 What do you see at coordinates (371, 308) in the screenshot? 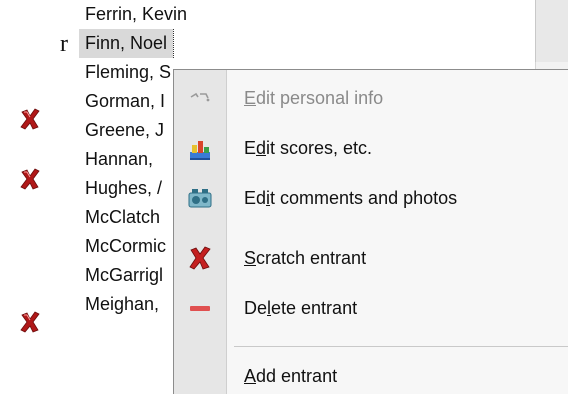
I see `menu-item-delete-entrant: Delete entrant` at bounding box center [371, 308].